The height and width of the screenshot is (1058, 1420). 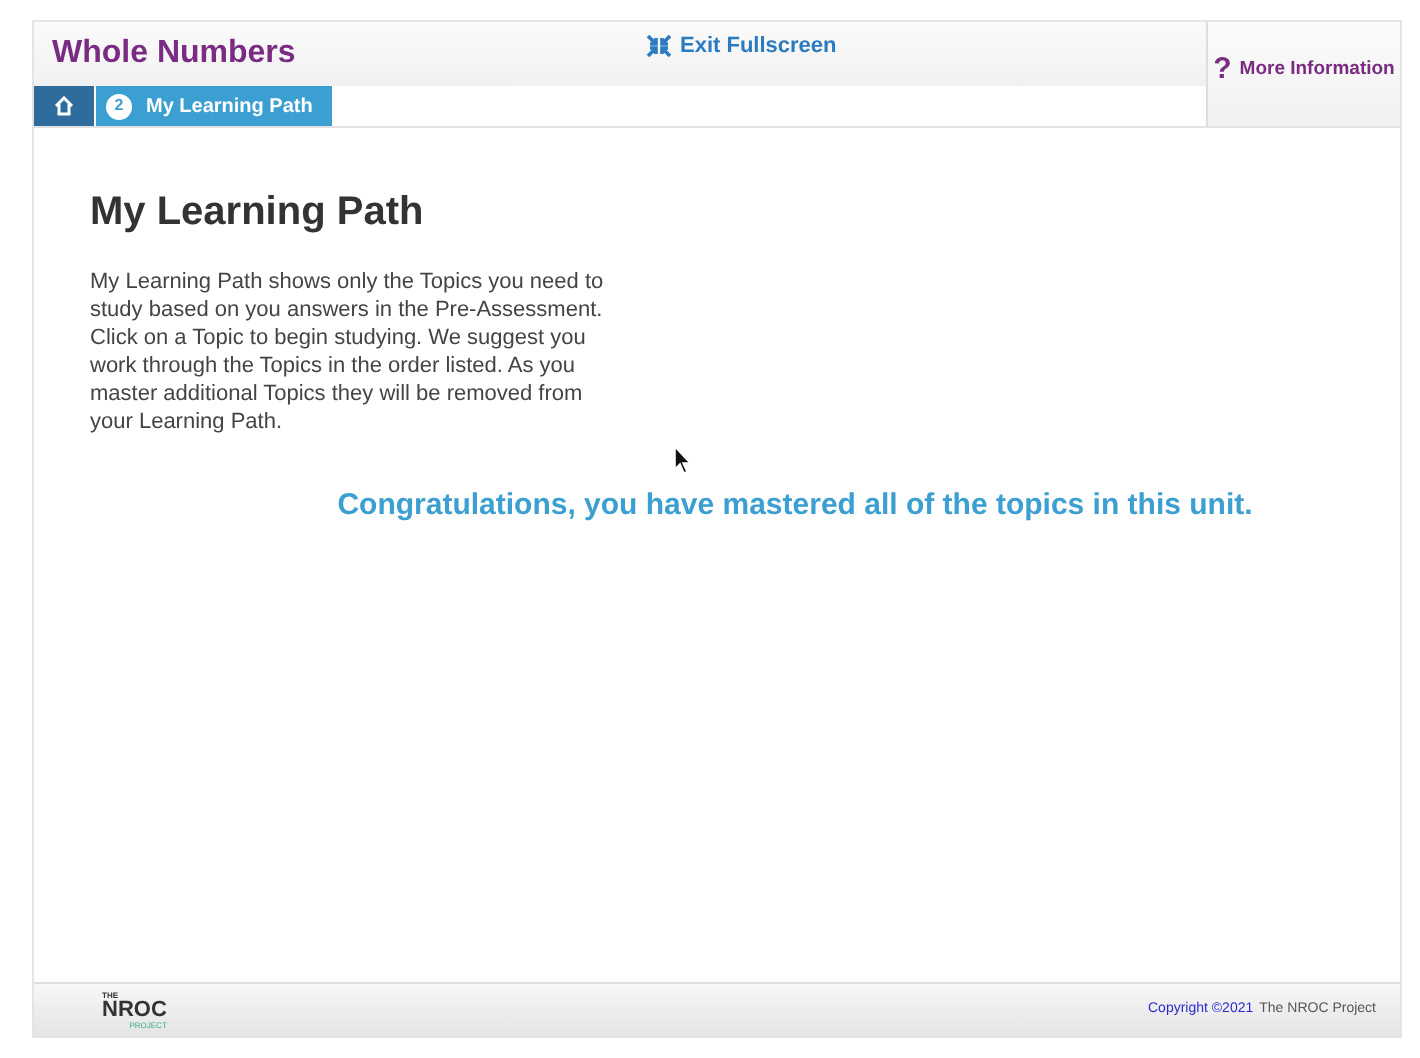 What do you see at coordinates (659, 46) in the screenshot?
I see `collapse-arrows-icon` at bounding box center [659, 46].